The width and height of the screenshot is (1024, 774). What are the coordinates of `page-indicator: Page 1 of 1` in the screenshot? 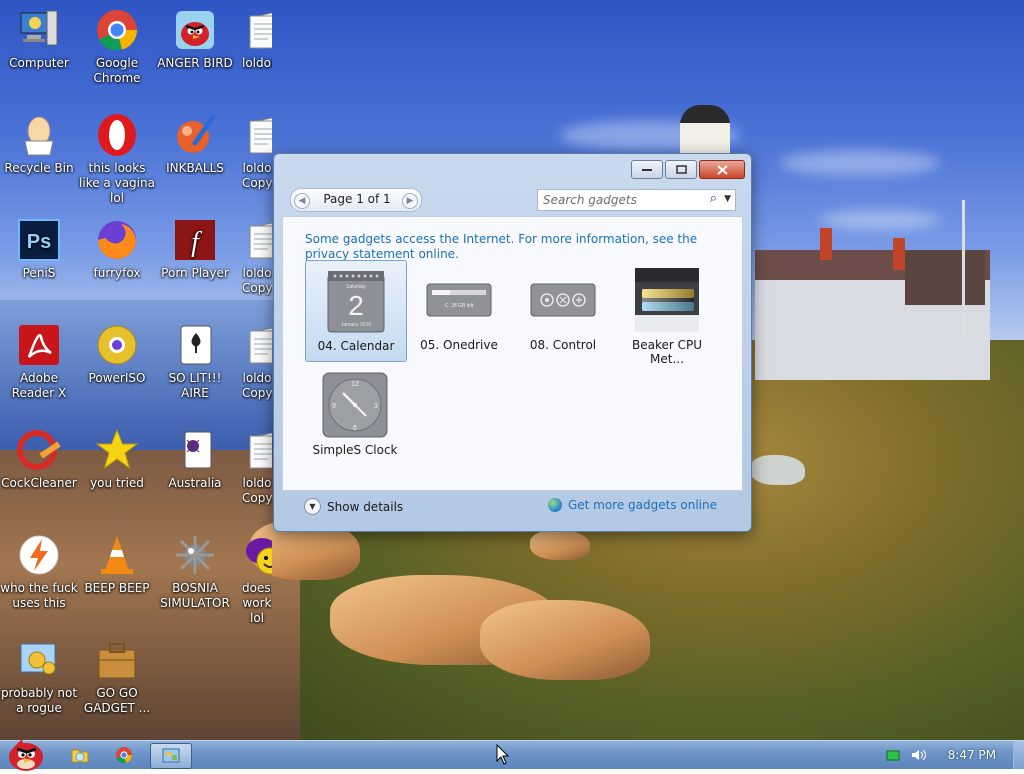 It's located at (357, 199).